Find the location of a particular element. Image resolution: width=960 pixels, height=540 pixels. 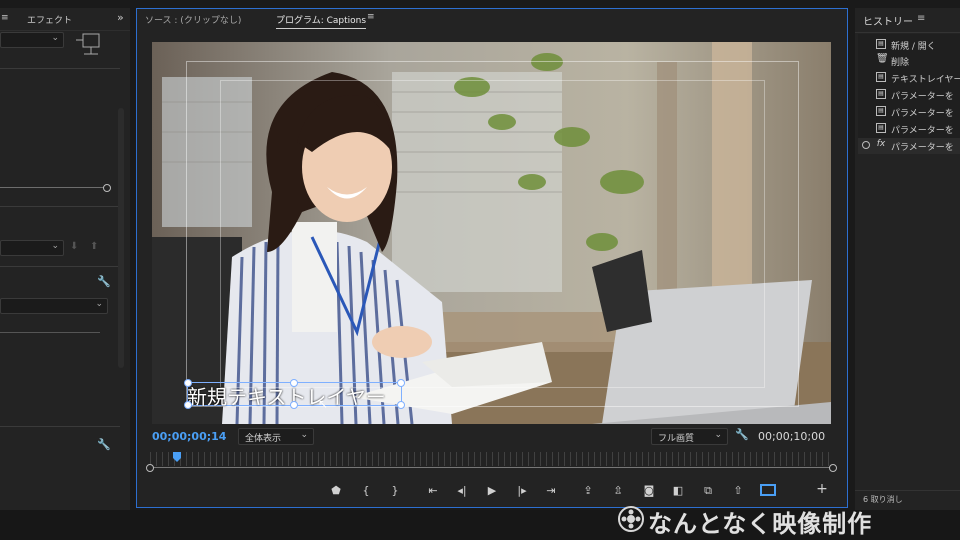

zoom-bar-end-handle is located at coordinates (833, 468).